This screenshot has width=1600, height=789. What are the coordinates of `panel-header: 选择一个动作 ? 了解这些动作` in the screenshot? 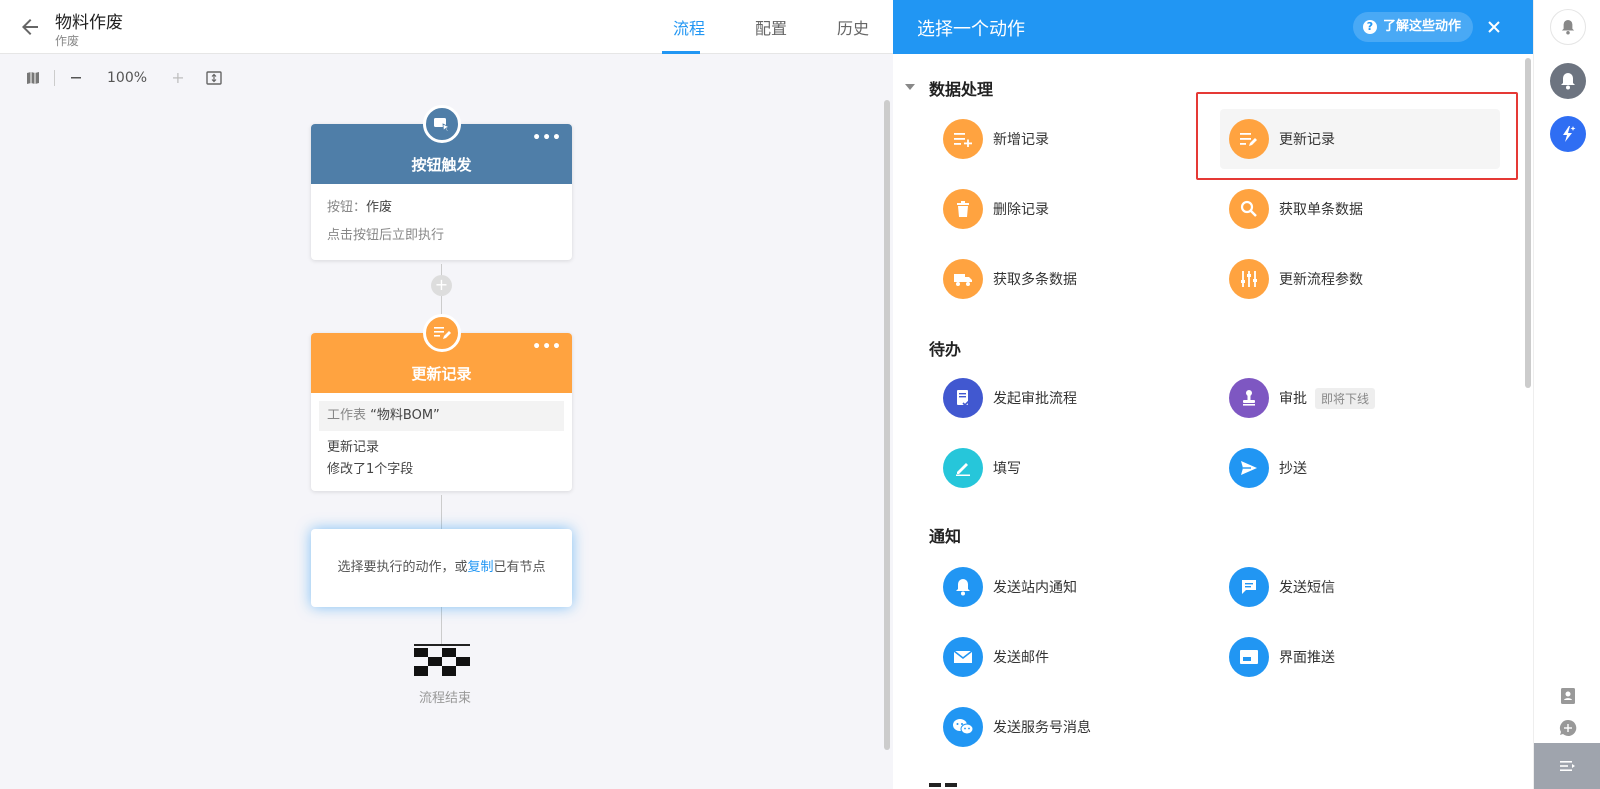 It's located at (1213, 27).